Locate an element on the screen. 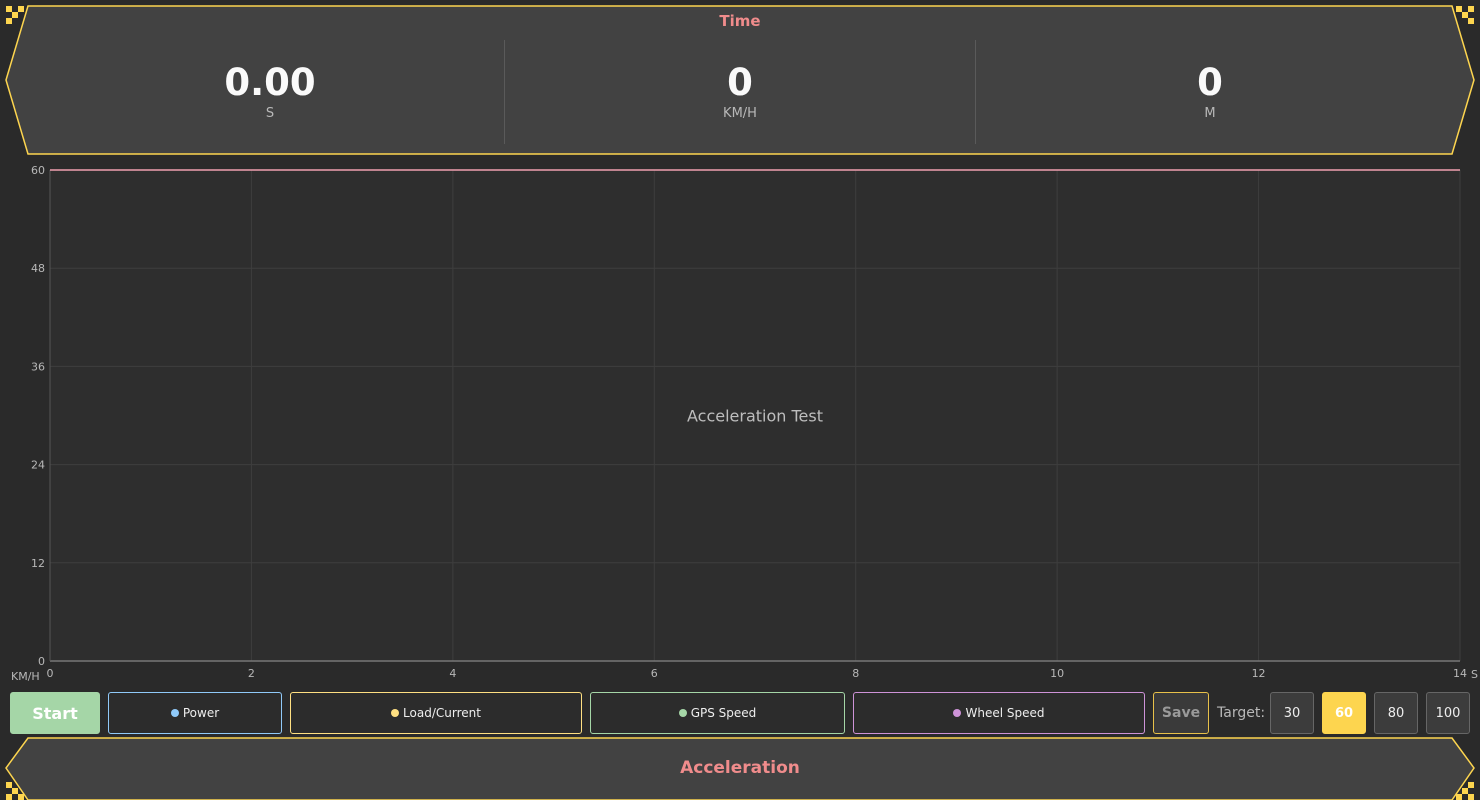 Image resolution: width=1480 pixels, height=800 pixels. y-tick-label: 60 is located at coordinates (38, 170).